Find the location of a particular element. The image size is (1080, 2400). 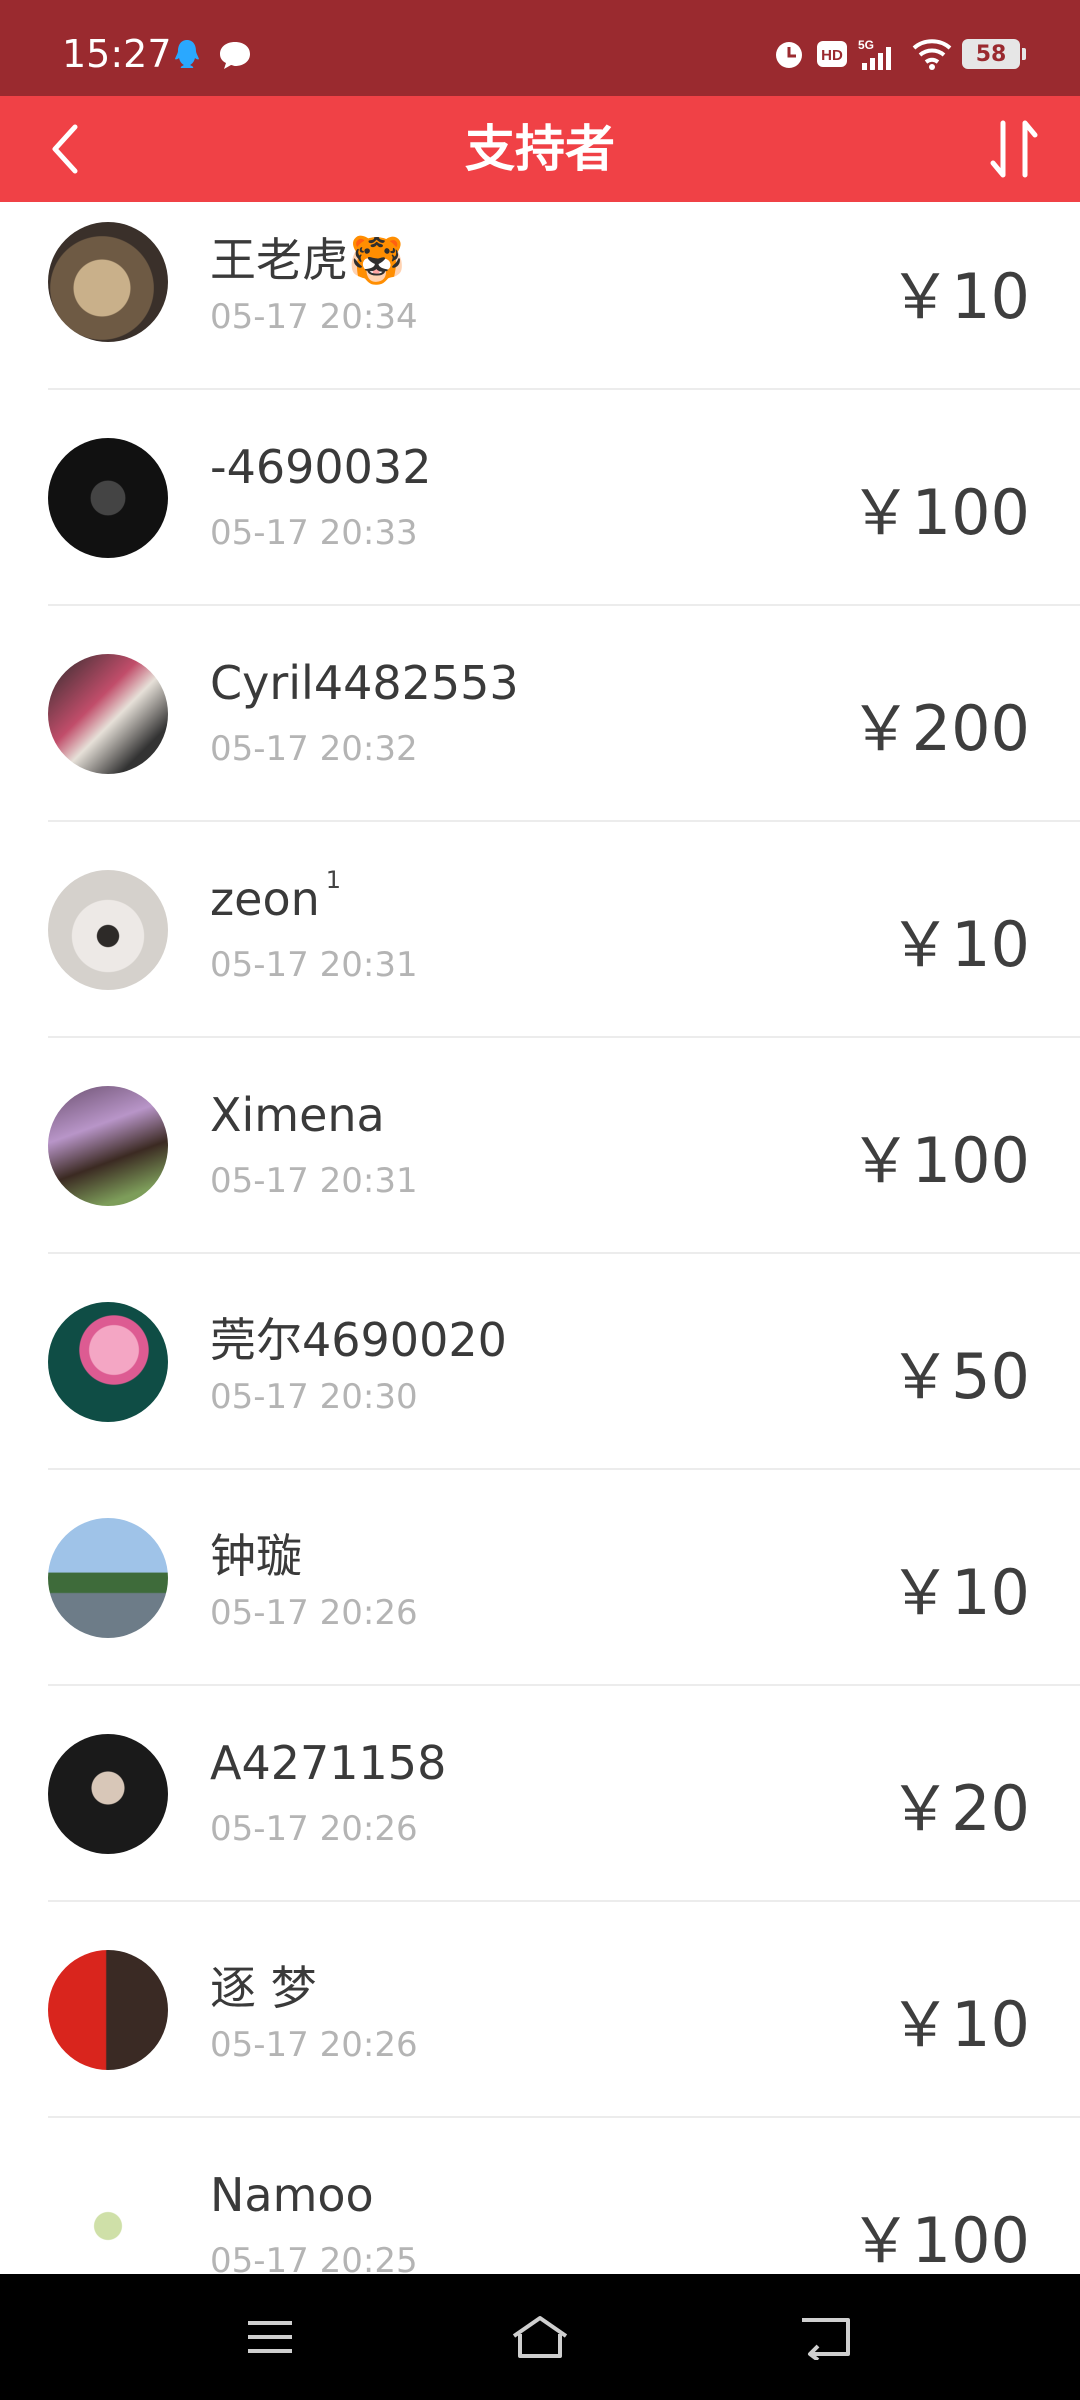

supporter-row: Namoo 05-17 20:25 ￥100 is located at coordinates (540, 2196).